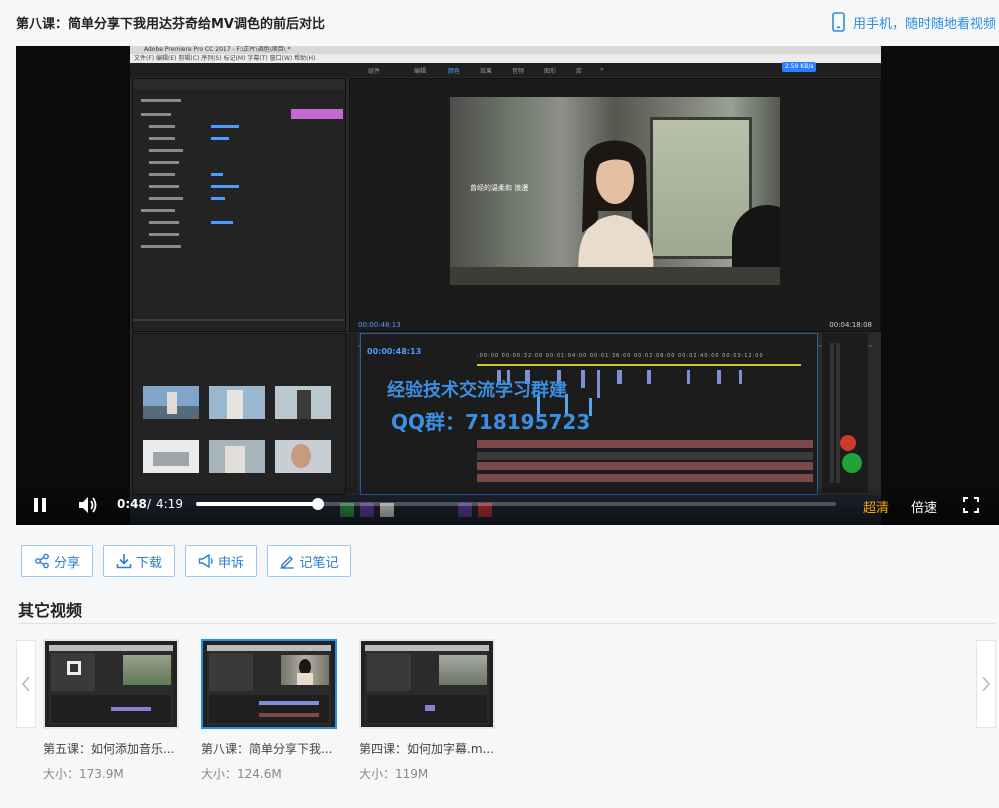 This screenshot has height=808, width=999. Describe the element at coordinates (616, 212) in the screenshot. I see `scene-woman` at that location.